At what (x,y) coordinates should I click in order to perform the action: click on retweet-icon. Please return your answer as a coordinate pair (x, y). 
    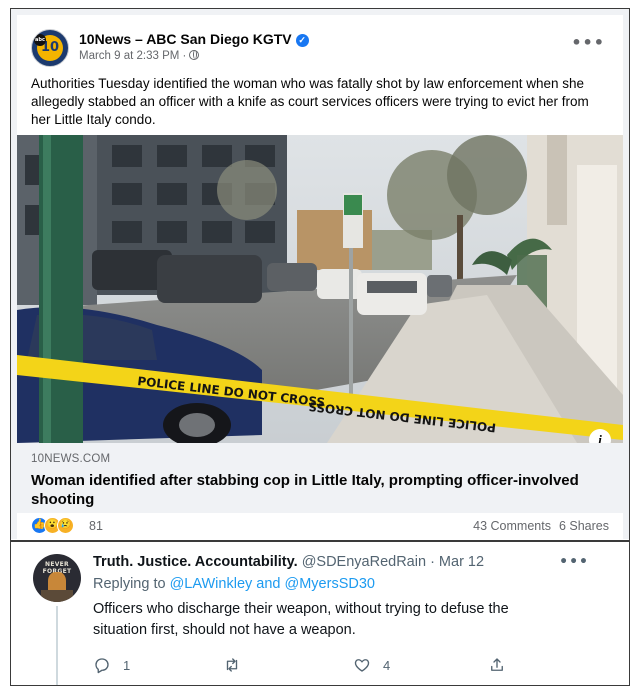
    Looking at the image, I should click on (232, 665).